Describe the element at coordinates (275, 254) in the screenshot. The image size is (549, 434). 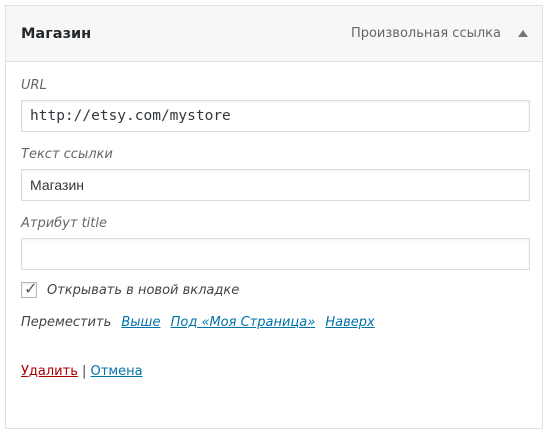
I see `title-attr-input` at that location.